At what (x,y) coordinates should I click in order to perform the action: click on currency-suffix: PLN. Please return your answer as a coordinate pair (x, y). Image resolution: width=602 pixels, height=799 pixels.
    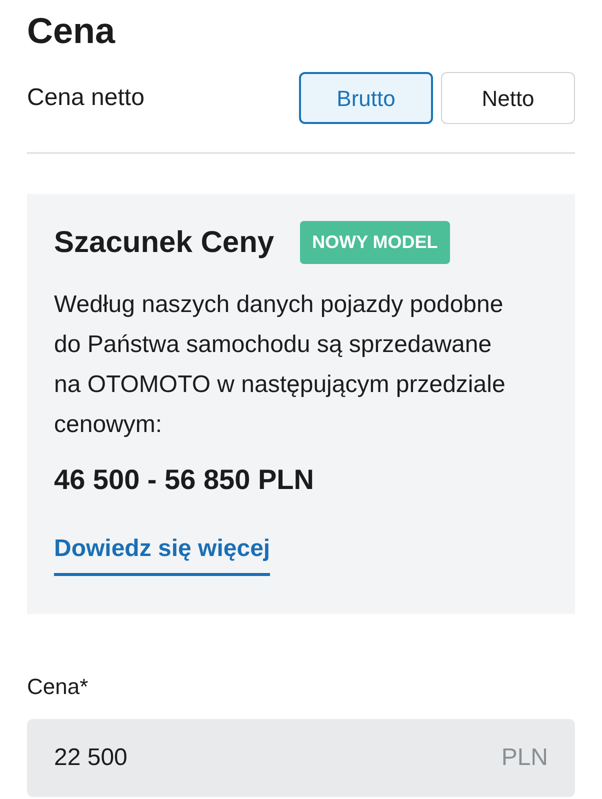
    Looking at the image, I should click on (524, 758).